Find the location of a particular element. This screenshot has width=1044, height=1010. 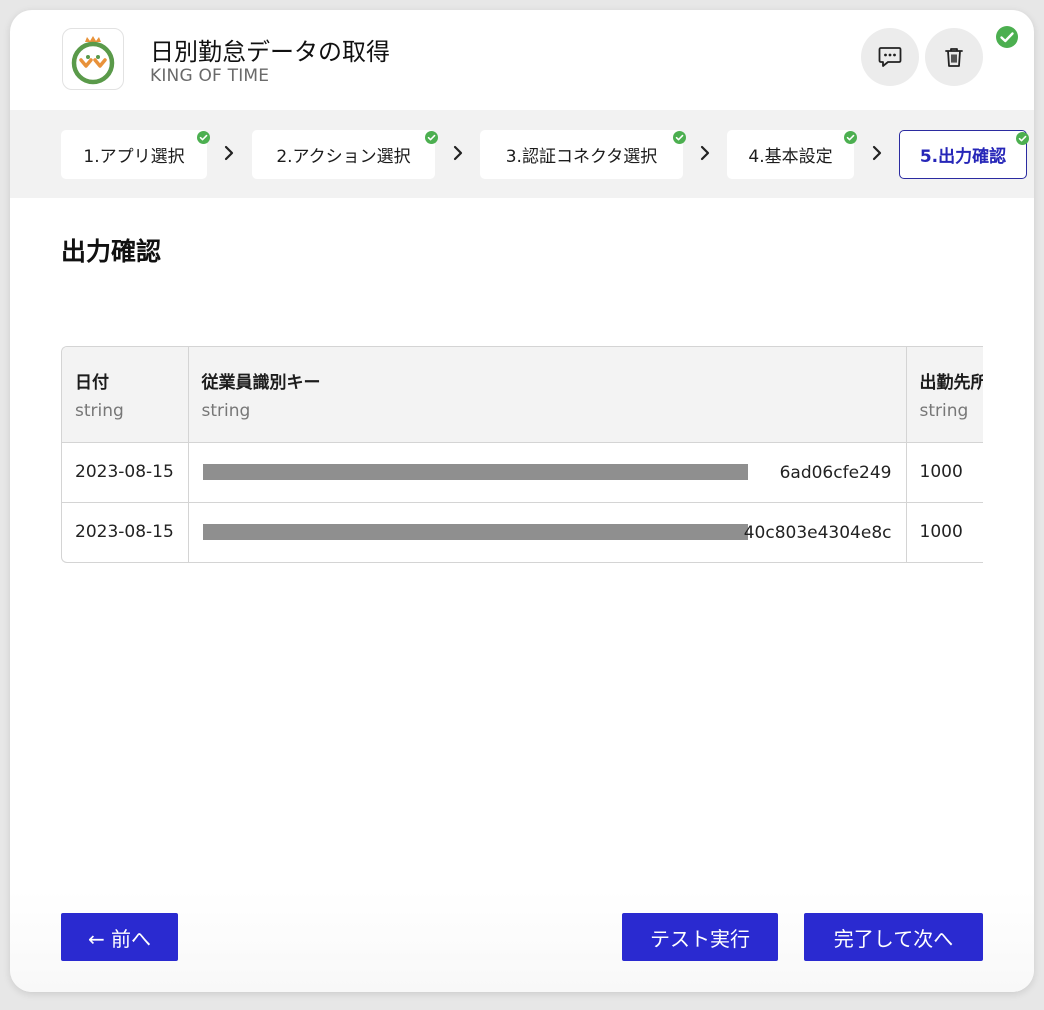

section-title: 出力確認 is located at coordinates (111, 251).